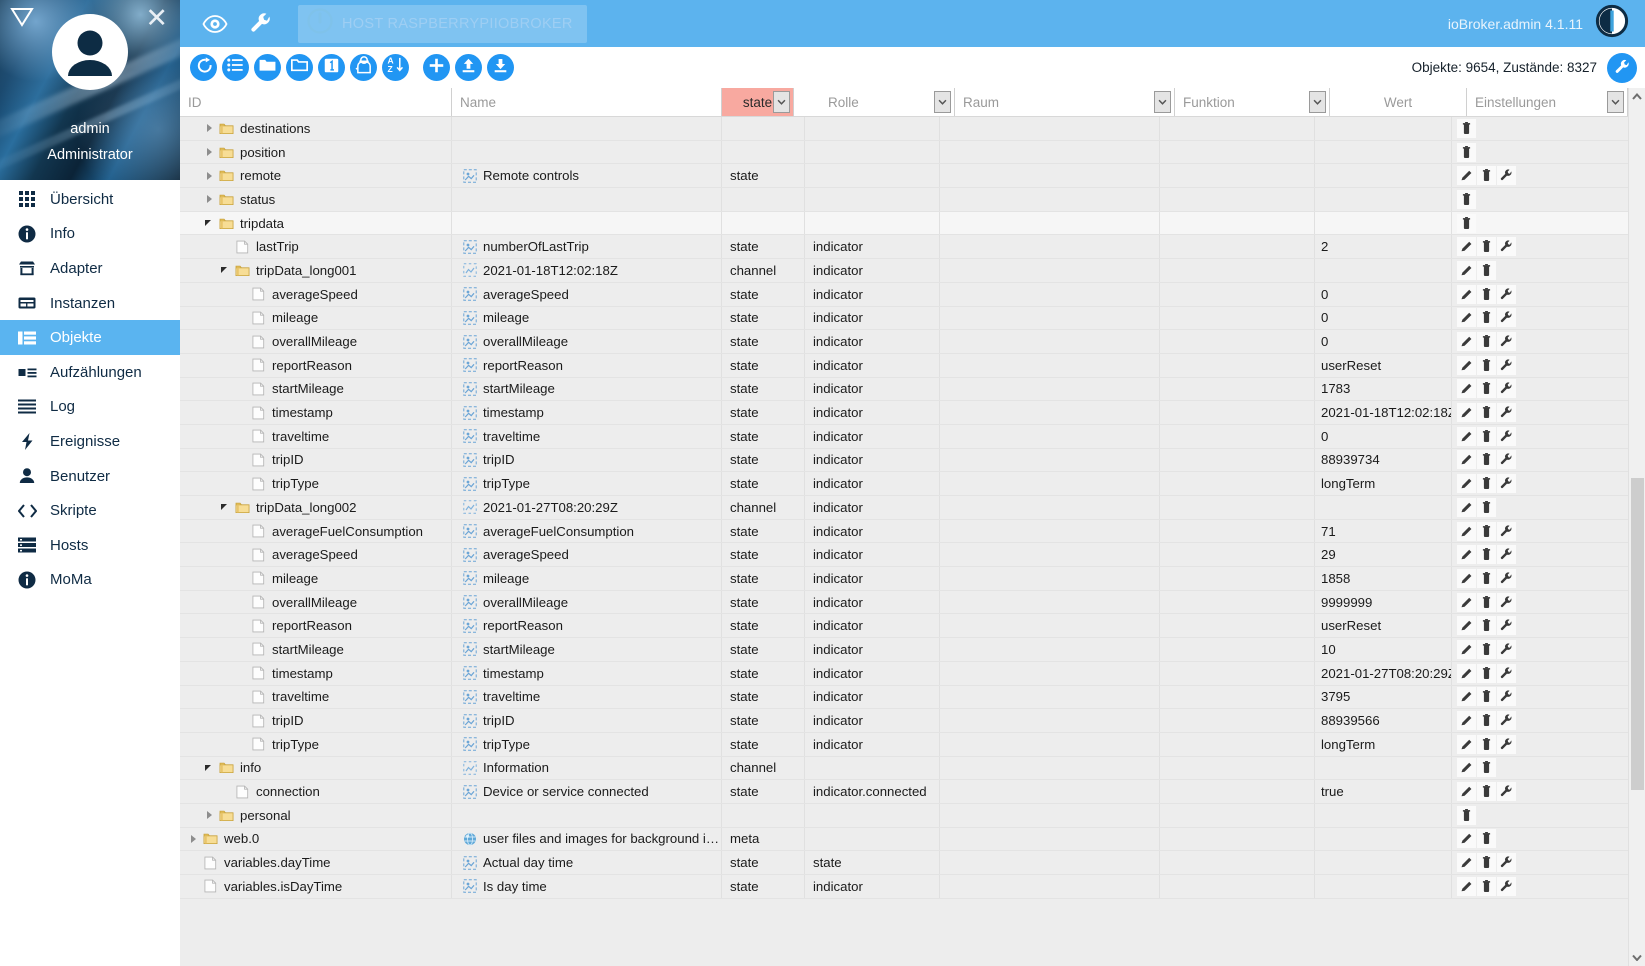 The height and width of the screenshot is (966, 1645). Describe the element at coordinates (1547, 102) in the screenshot. I see `column-header-set: Einstellungen` at that location.